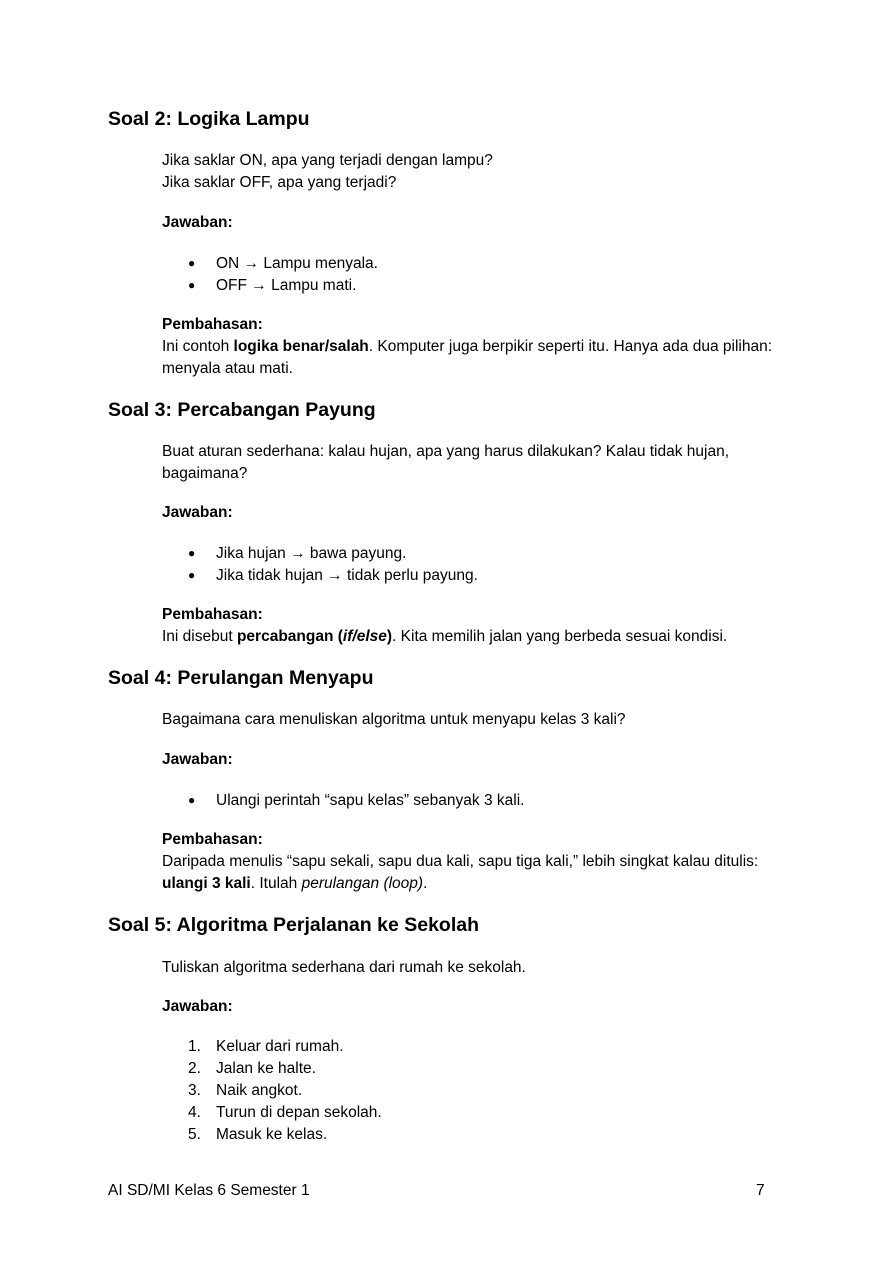 Image resolution: width=893 pixels, height=1264 pixels. Describe the element at coordinates (311, 553) in the screenshot. I see `list-item-text: Jika hujan → bawa payung.` at that location.